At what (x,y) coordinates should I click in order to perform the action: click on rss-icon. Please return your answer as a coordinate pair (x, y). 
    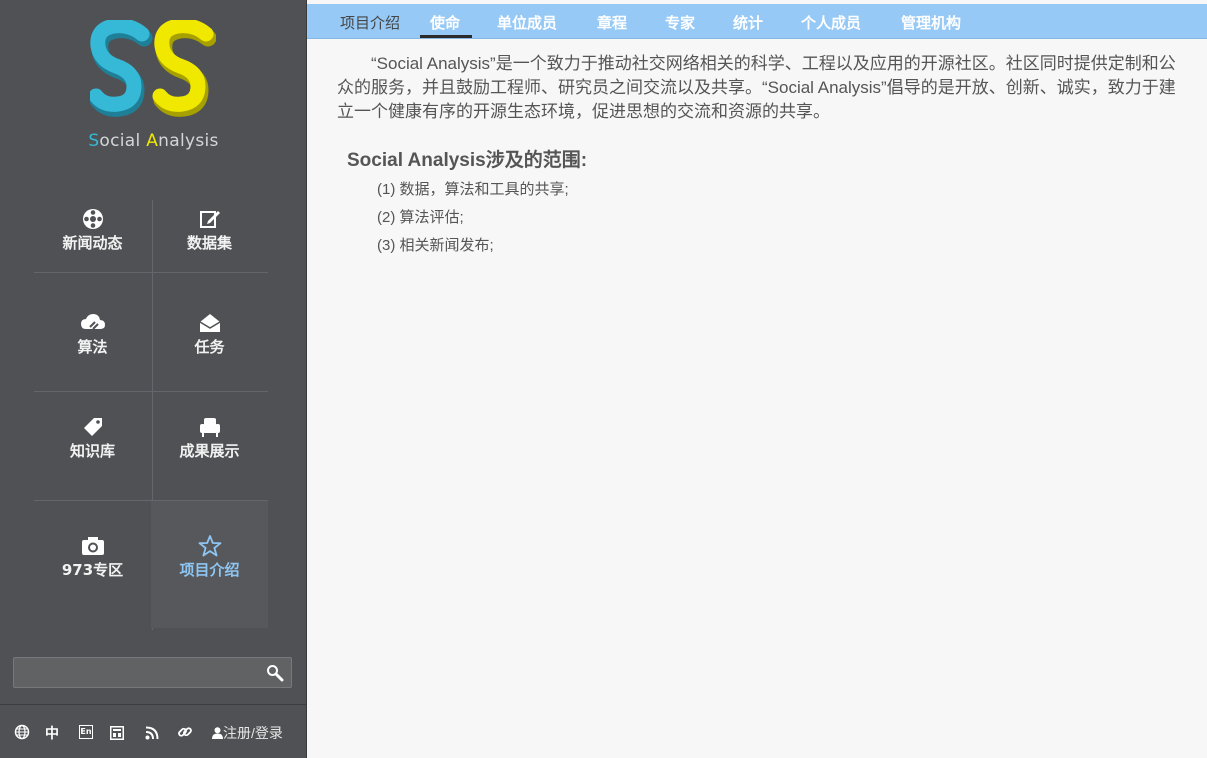
    Looking at the image, I should click on (152, 733).